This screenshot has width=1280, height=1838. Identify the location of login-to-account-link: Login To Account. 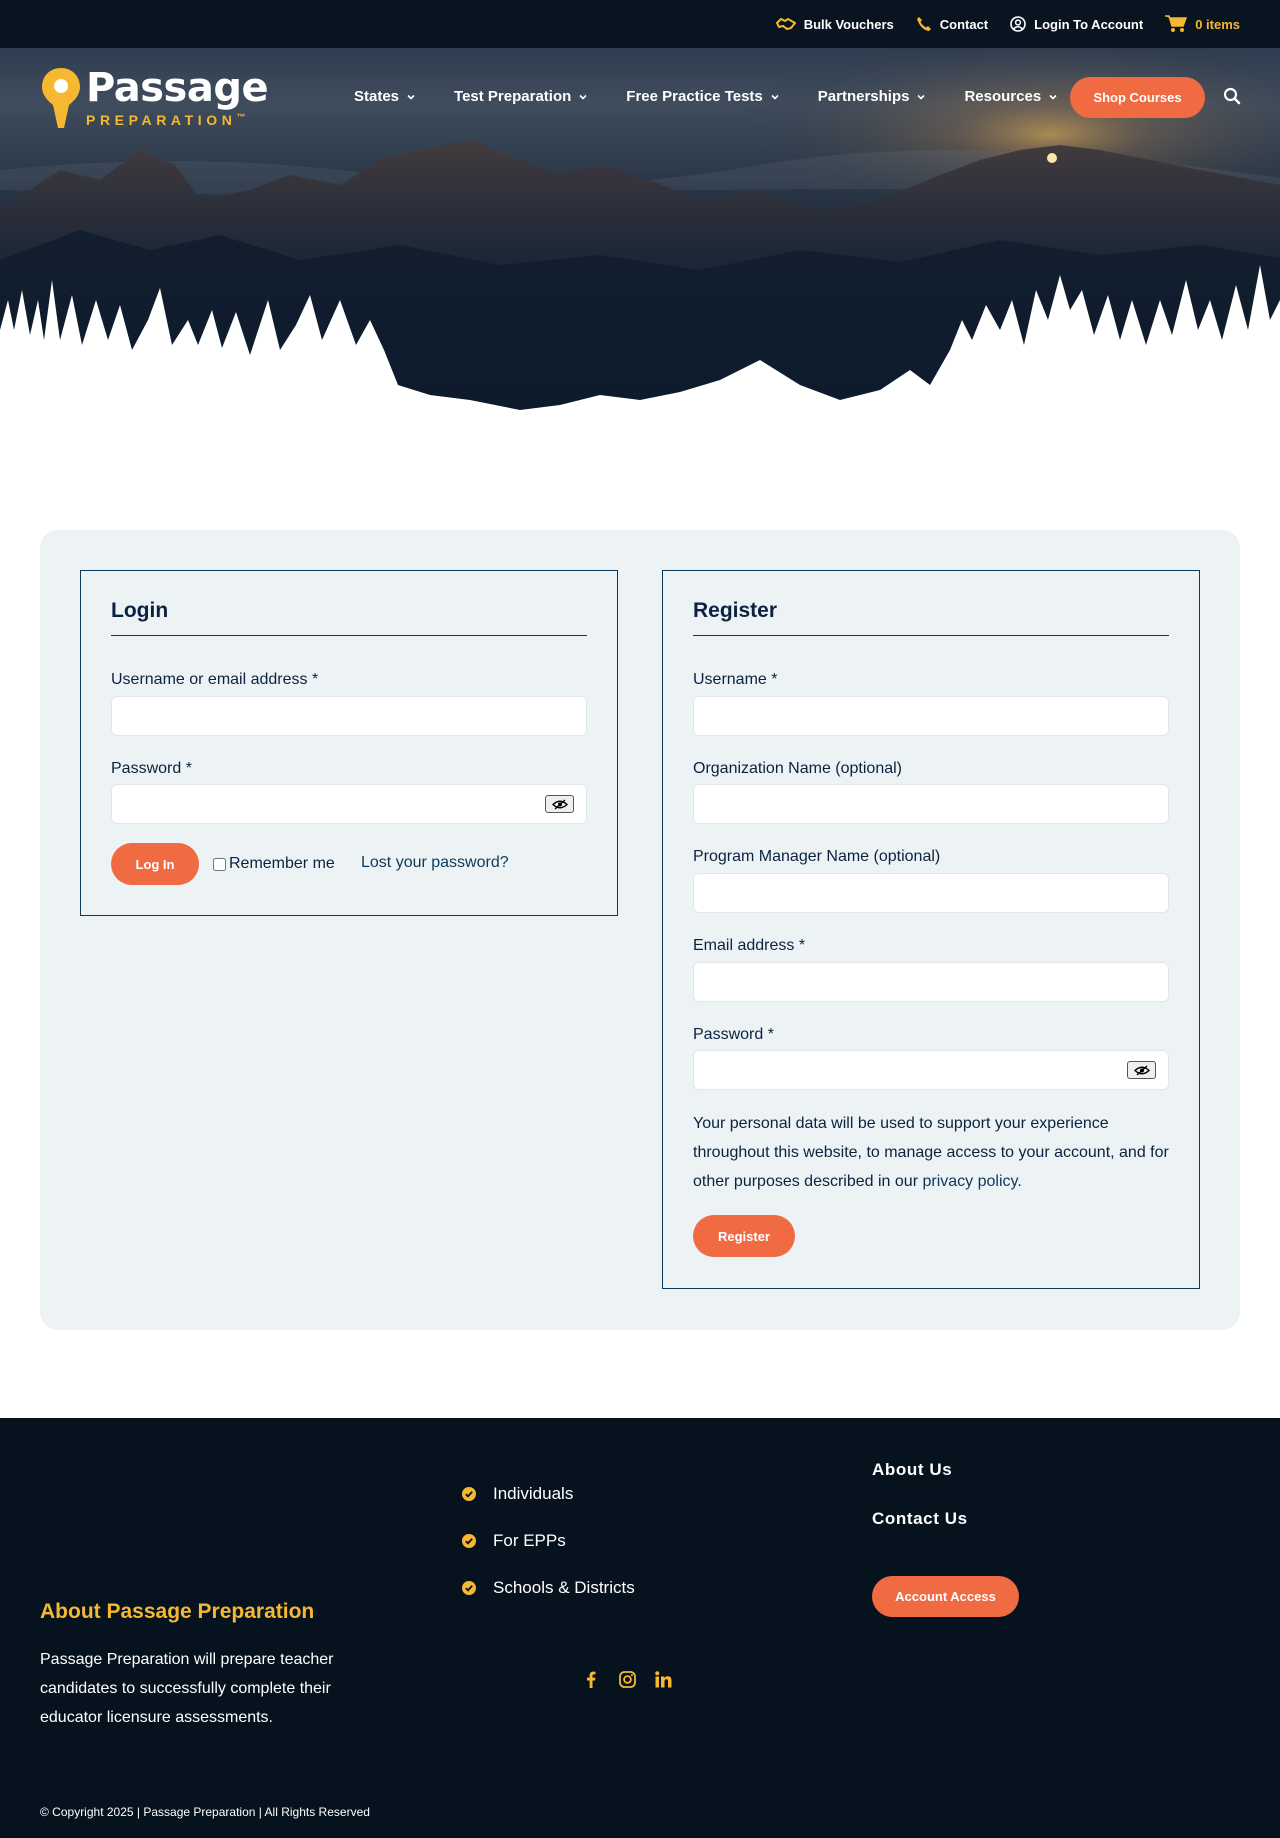
(1076, 24).